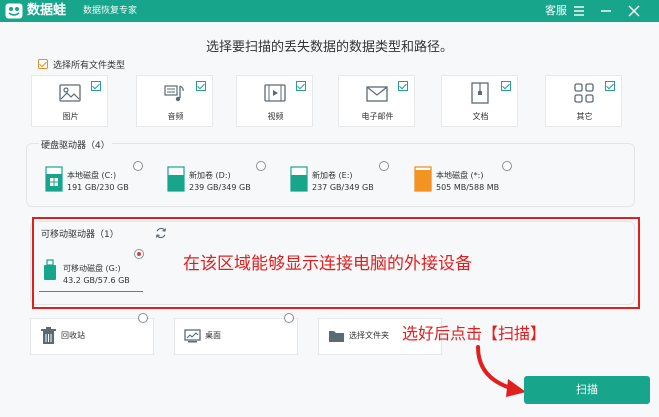 This screenshot has width=659, height=417. I want to click on location-desktop: 桌面, so click(236, 336).